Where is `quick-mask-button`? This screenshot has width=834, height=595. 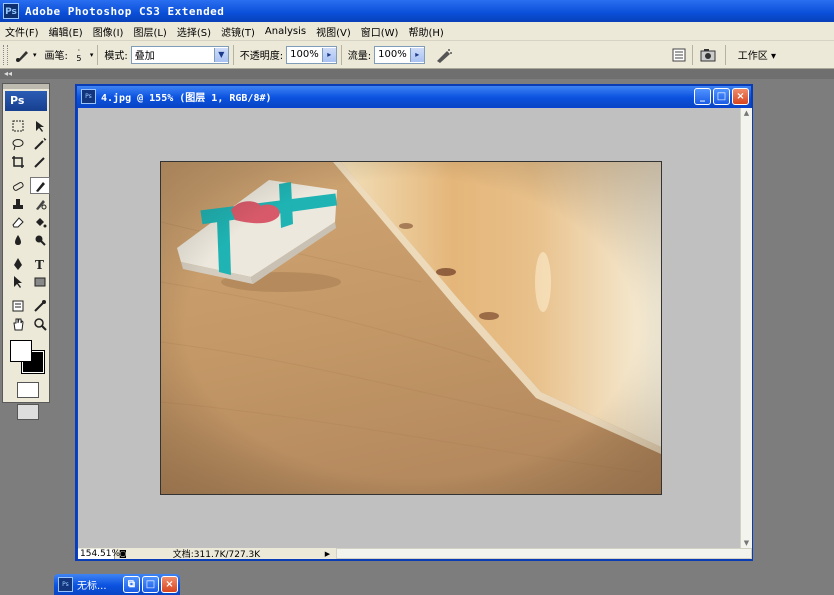 quick-mask-button is located at coordinates (28, 390).